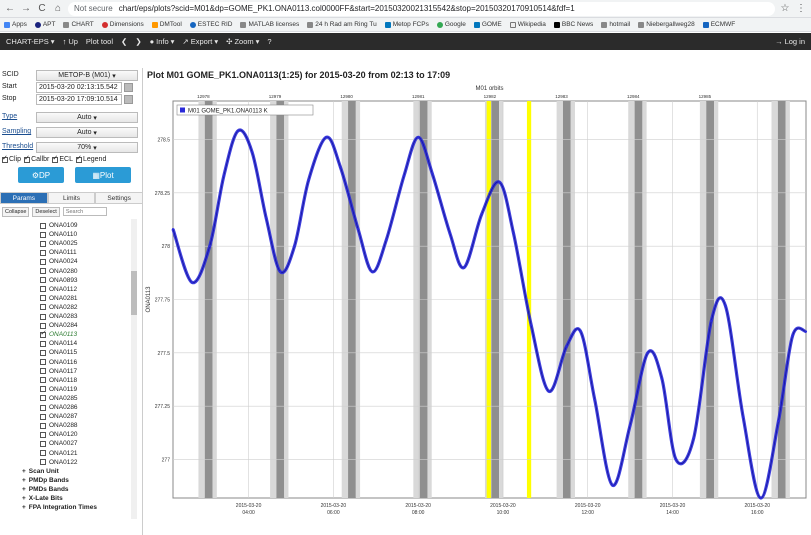 This screenshot has width=811, height=535. What do you see at coordinates (87, 75) in the screenshot?
I see `scid-select: METOP-B (M01) ▾` at bounding box center [87, 75].